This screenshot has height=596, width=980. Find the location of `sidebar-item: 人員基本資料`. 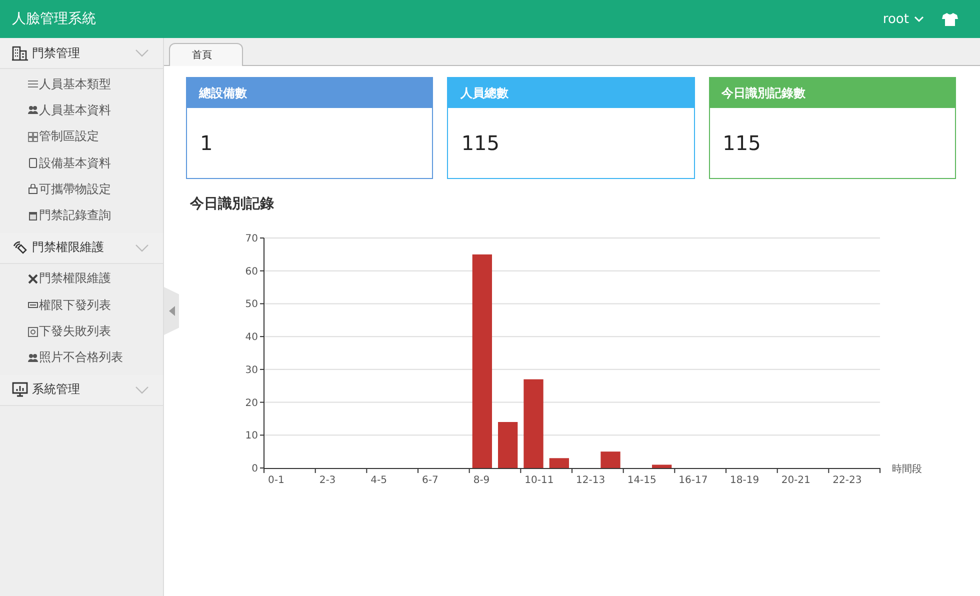

sidebar-item: 人員基本資料 is located at coordinates (81, 110).